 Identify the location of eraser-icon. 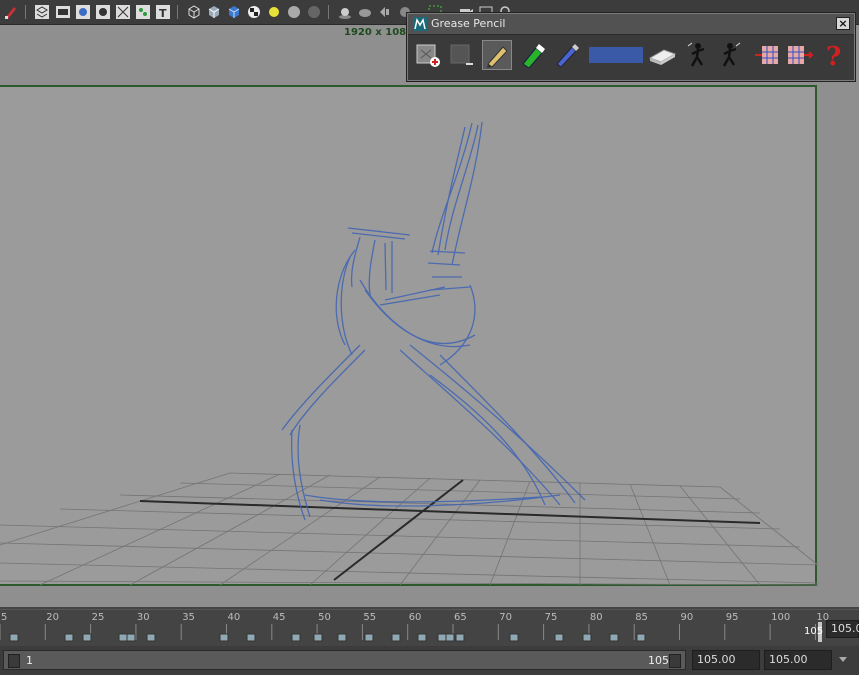
(662, 57).